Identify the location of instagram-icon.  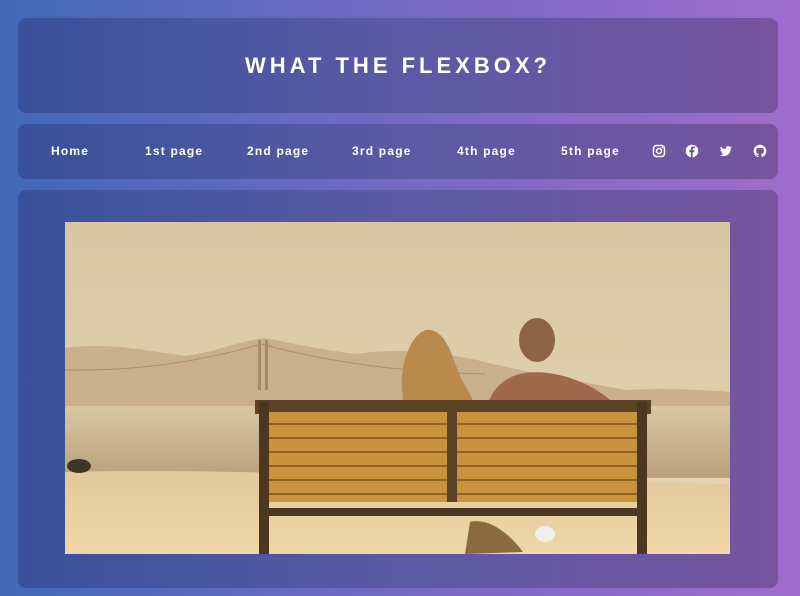
(659, 151).